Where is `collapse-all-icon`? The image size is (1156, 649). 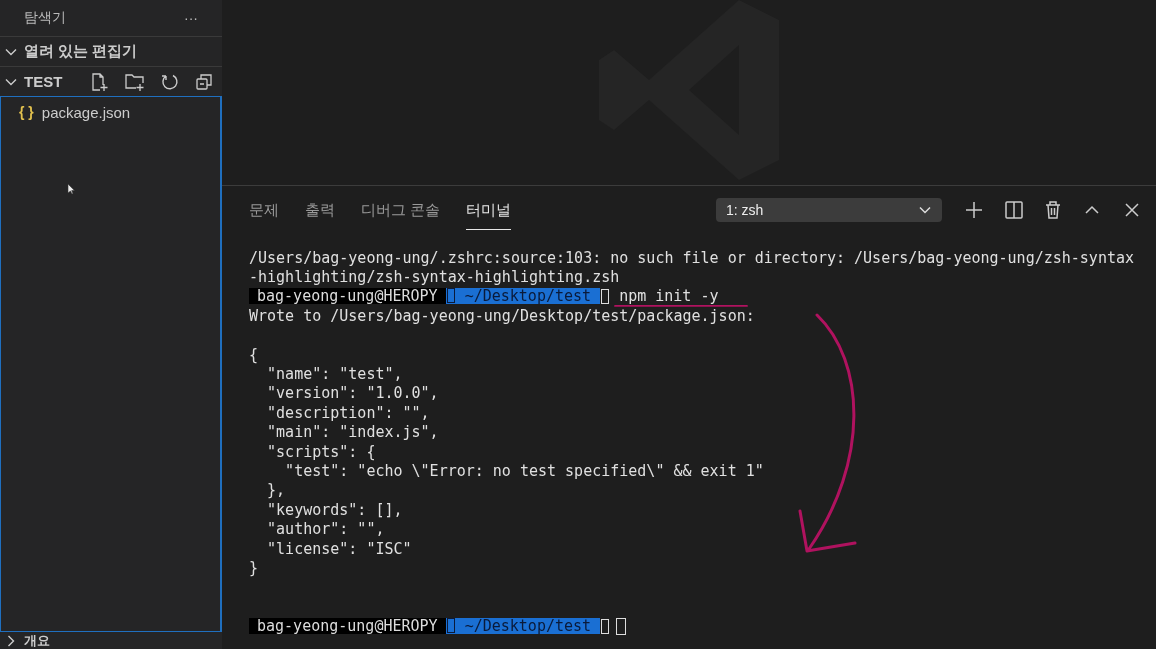 collapse-all-icon is located at coordinates (204, 81).